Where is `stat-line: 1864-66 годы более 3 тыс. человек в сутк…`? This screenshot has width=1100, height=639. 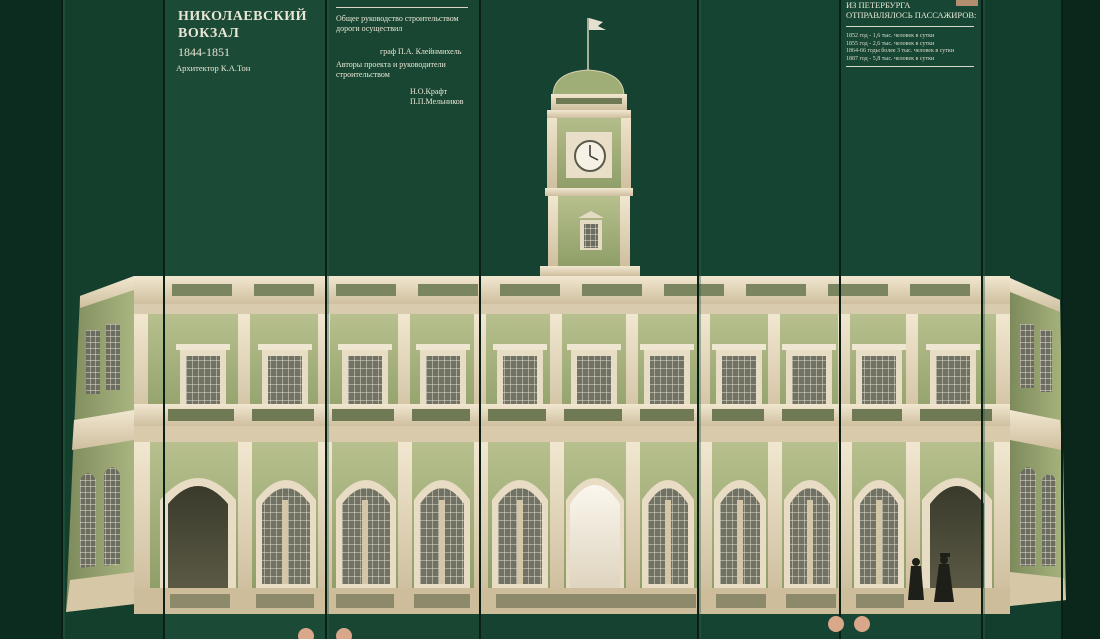
stat-line: 1864-66 годы более 3 тыс. человек в сутк… is located at coordinates (900, 51).